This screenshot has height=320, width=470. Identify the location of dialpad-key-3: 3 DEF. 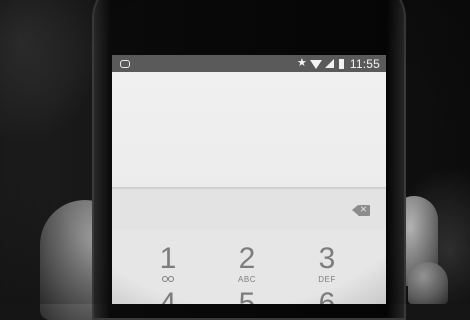
(327, 263).